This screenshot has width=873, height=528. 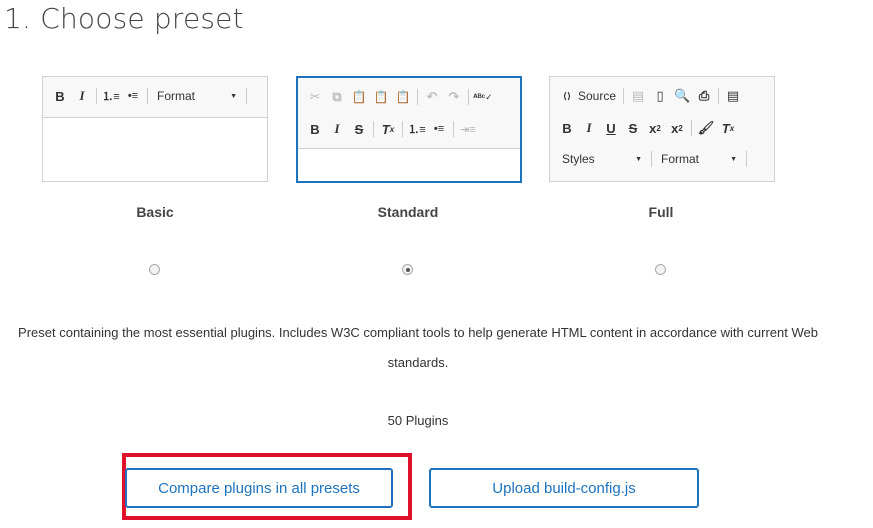 I want to click on paste-text-icon: 📋, so click(x=381, y=97).